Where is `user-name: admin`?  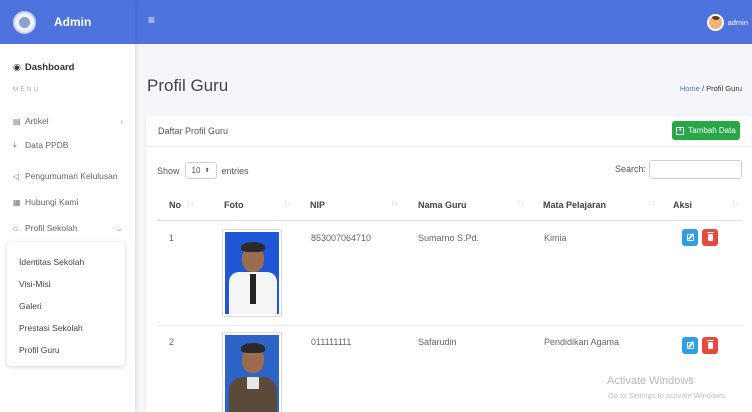
user-name: admin is located at coordinates (737, 22).